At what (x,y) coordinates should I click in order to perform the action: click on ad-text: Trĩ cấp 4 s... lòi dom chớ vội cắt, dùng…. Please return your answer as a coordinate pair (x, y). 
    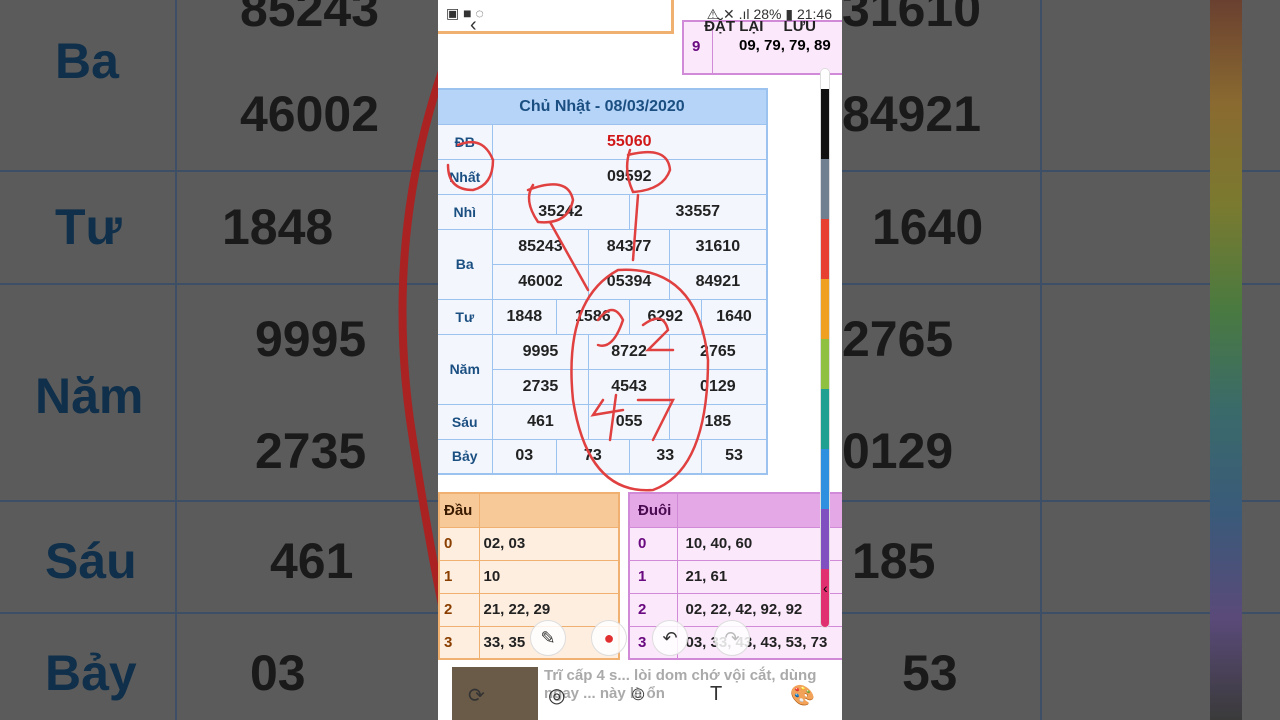
    Looking at the image, I should click on (684, 685).